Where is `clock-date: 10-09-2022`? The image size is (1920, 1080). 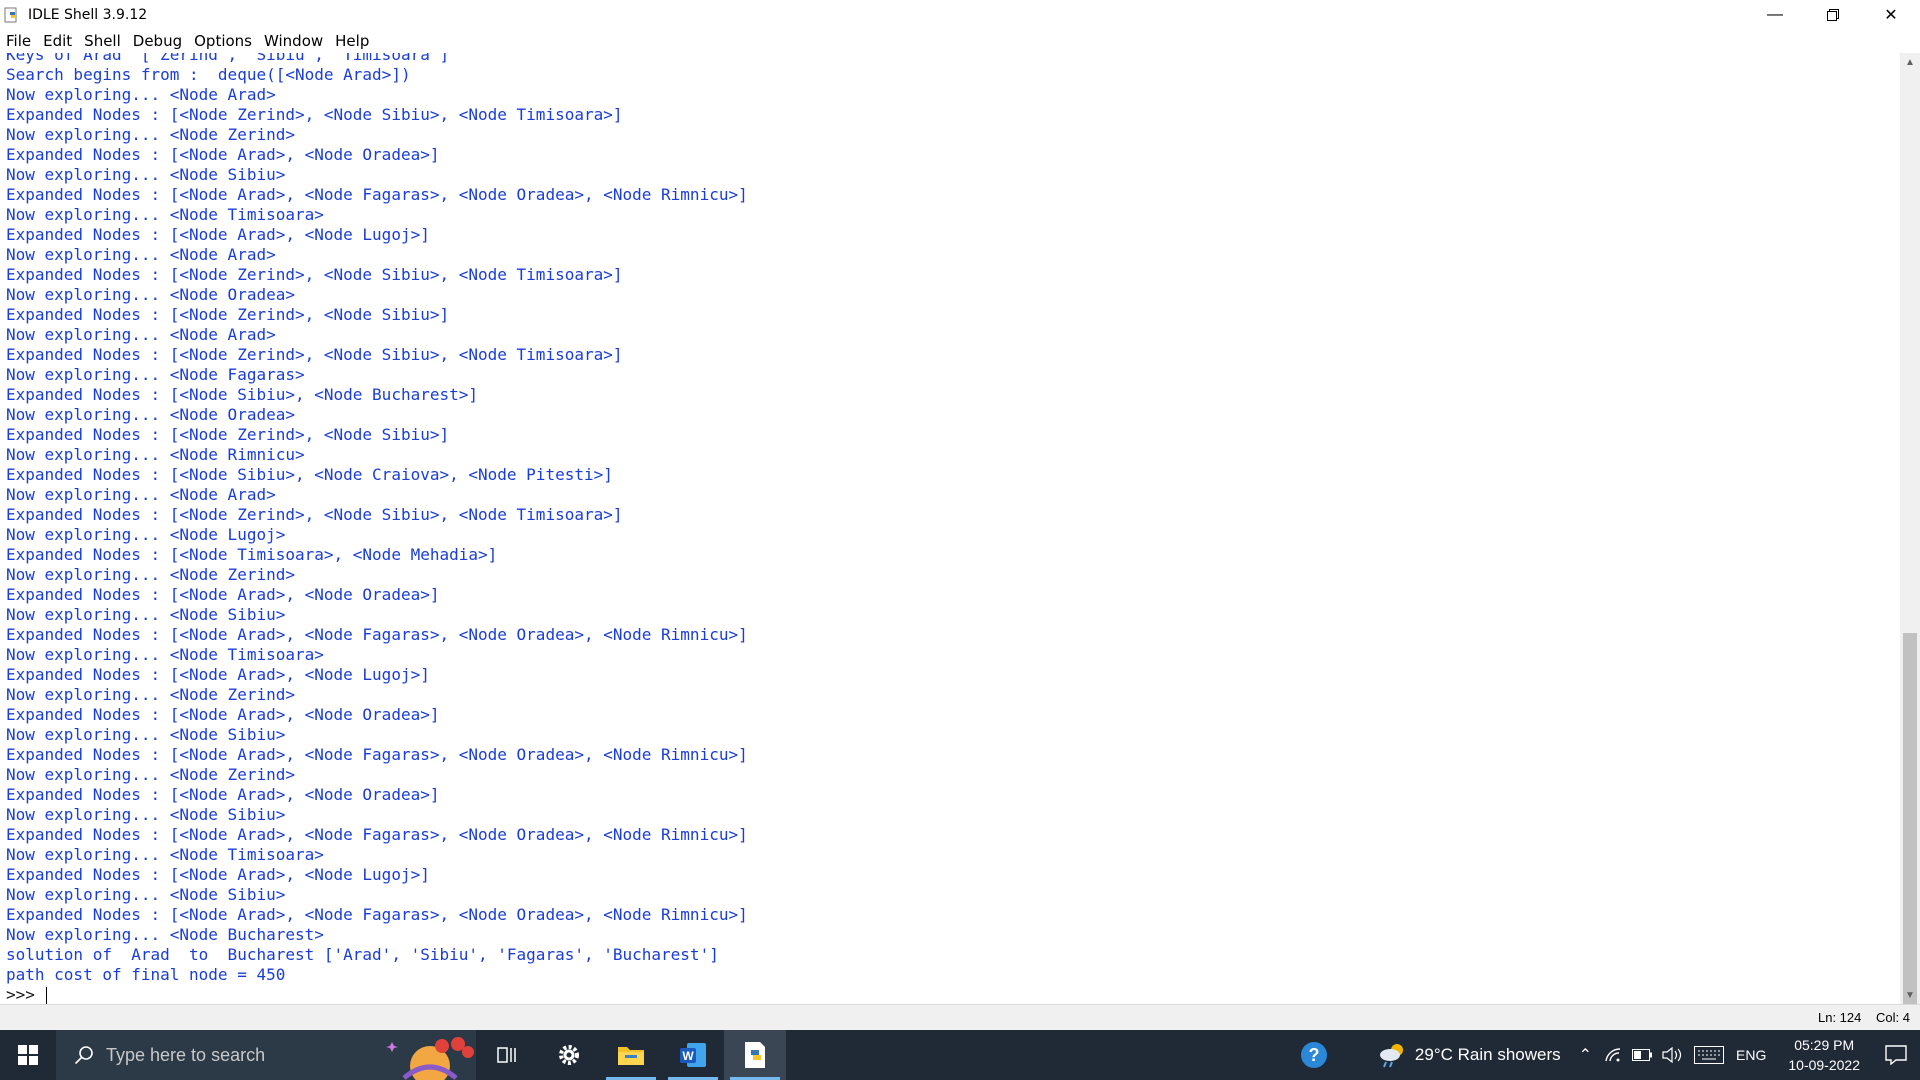 clock-date: 10-09-2022 is located at coordinates (1824, 1065).